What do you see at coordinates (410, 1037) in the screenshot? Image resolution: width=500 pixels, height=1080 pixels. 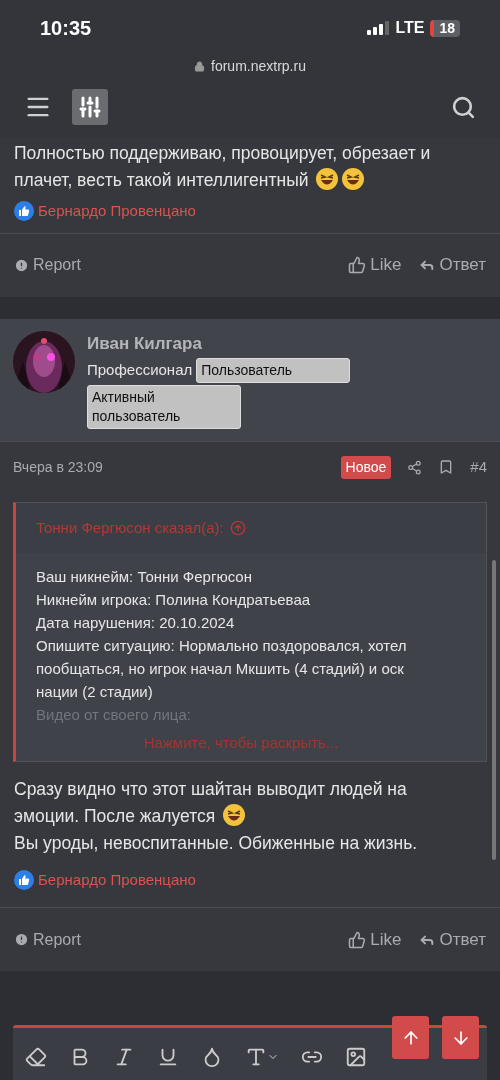 I see `scroll-up-button` at bounding box center [410, 1037].